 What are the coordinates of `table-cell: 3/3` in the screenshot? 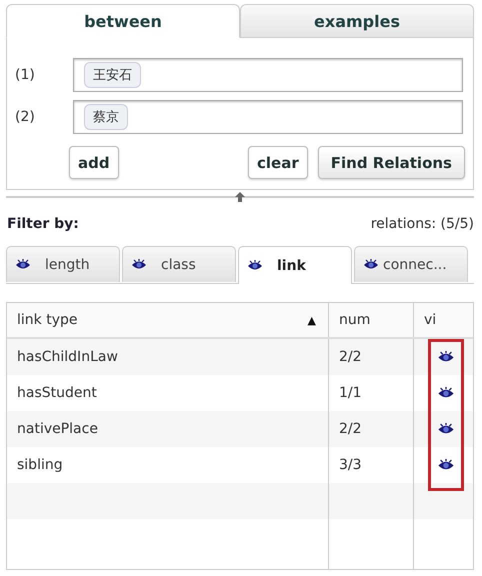 It's located at (350, 465).